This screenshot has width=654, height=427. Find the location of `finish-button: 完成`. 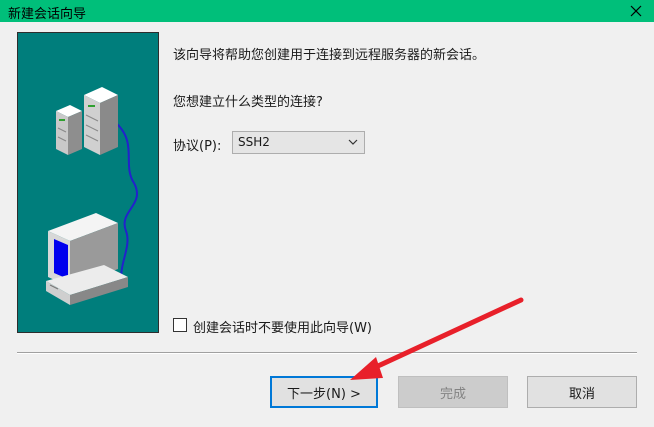

finish-button: 完成 is located at coordinates (453, 392).